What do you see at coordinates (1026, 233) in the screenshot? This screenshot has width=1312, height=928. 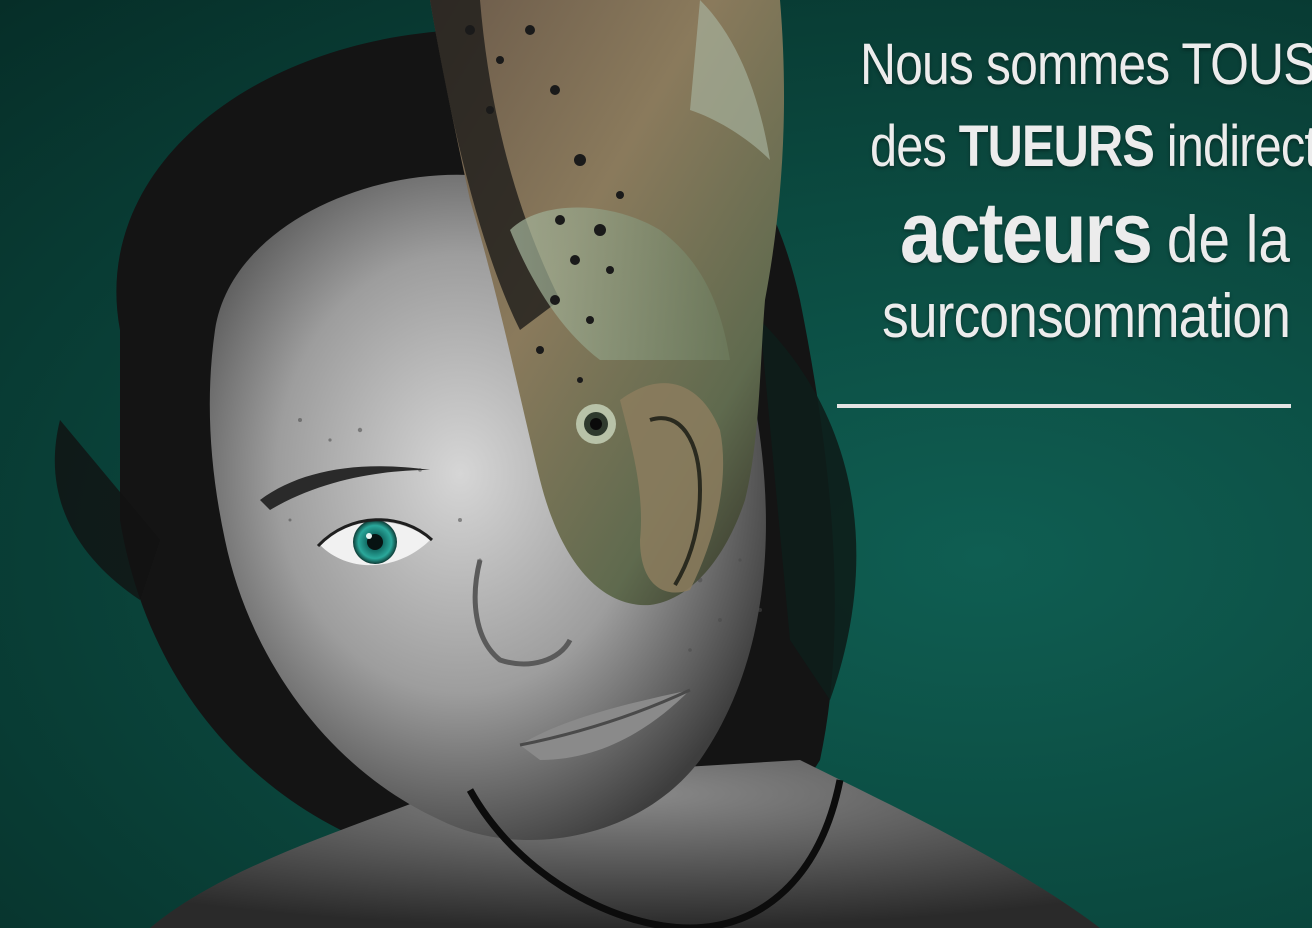 I see `headline-line-3-emphasis: acteurs` at bounding box center [1026, 233].